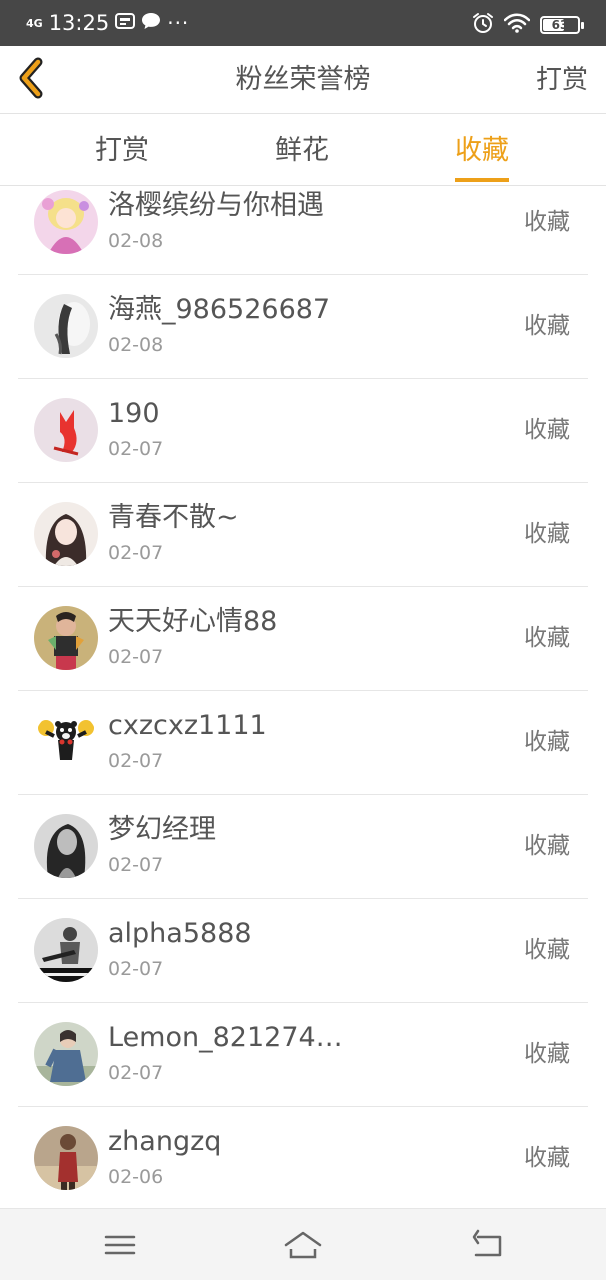  I want to click on list-item: 190 02-07 收藏, so click(303, 431).